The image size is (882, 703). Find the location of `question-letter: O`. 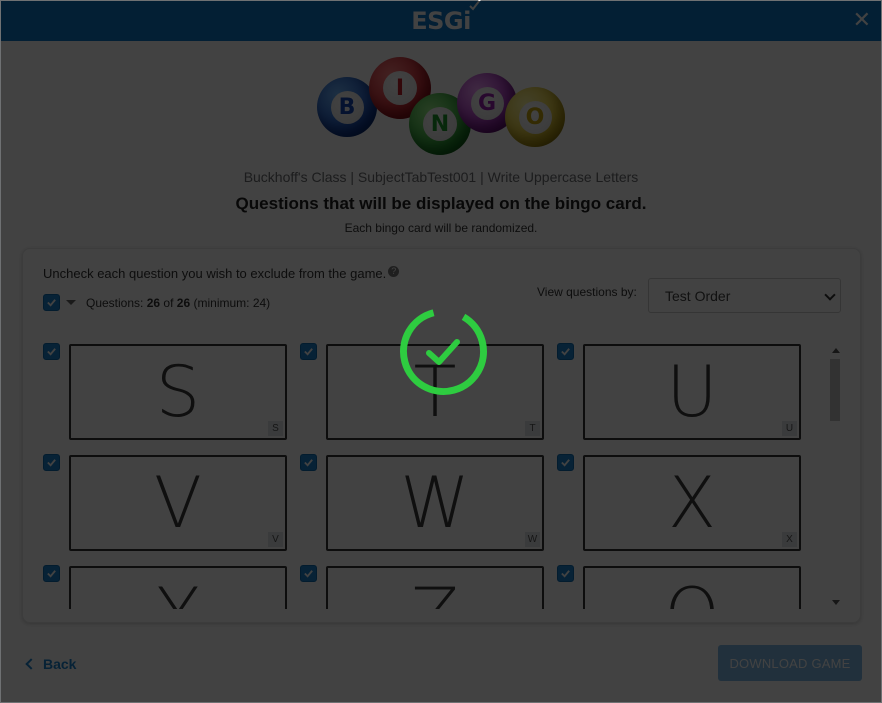

question-letter: O is located at coordinates (692, 588).